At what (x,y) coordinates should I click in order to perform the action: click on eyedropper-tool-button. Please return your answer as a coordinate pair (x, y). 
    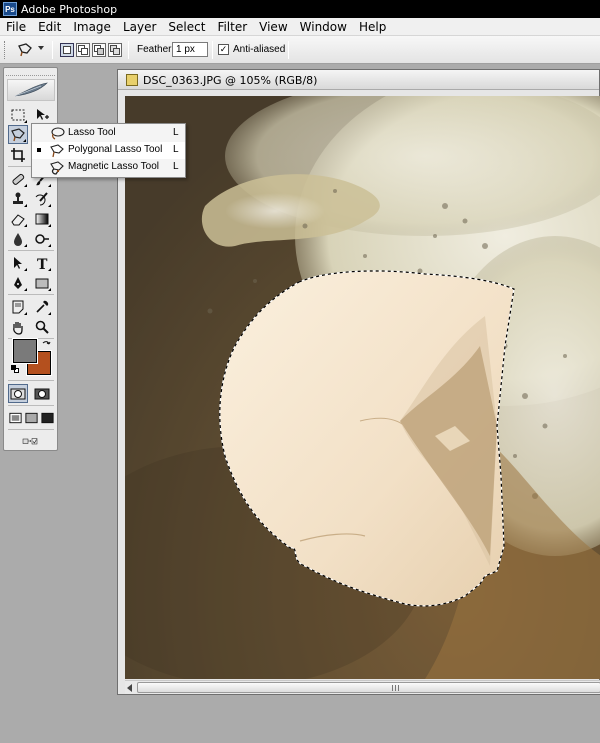
    Looking at the image, I should click on (42, 306).